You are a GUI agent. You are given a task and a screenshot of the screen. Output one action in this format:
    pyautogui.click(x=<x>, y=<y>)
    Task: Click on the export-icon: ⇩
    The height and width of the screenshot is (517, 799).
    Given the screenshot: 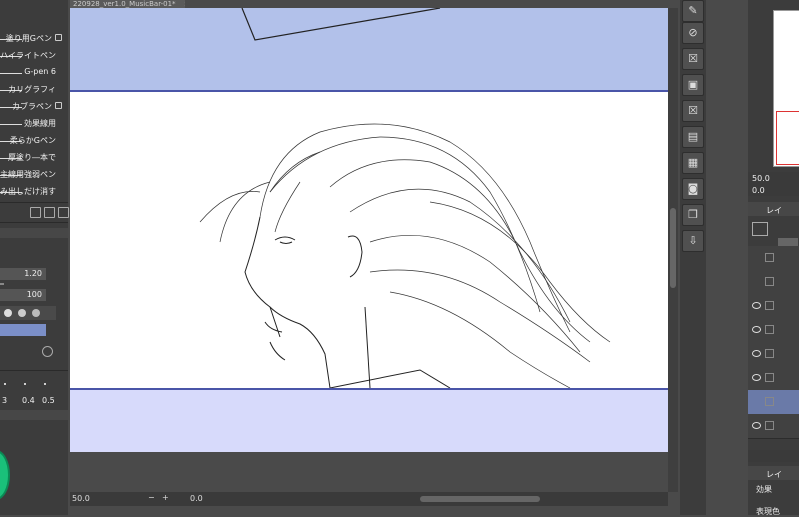 What is the action you would take?
    pyautogui.click(x=693, y=241)
    